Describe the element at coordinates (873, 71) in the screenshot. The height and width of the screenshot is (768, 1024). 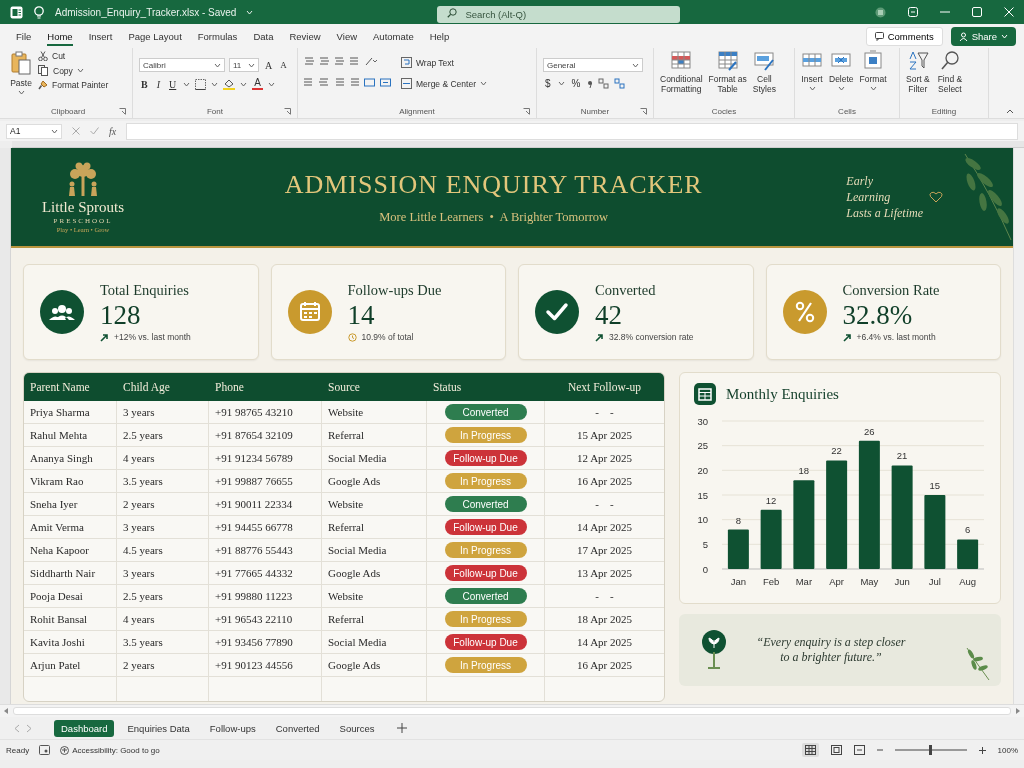
I see `format-button: Format` at that location.